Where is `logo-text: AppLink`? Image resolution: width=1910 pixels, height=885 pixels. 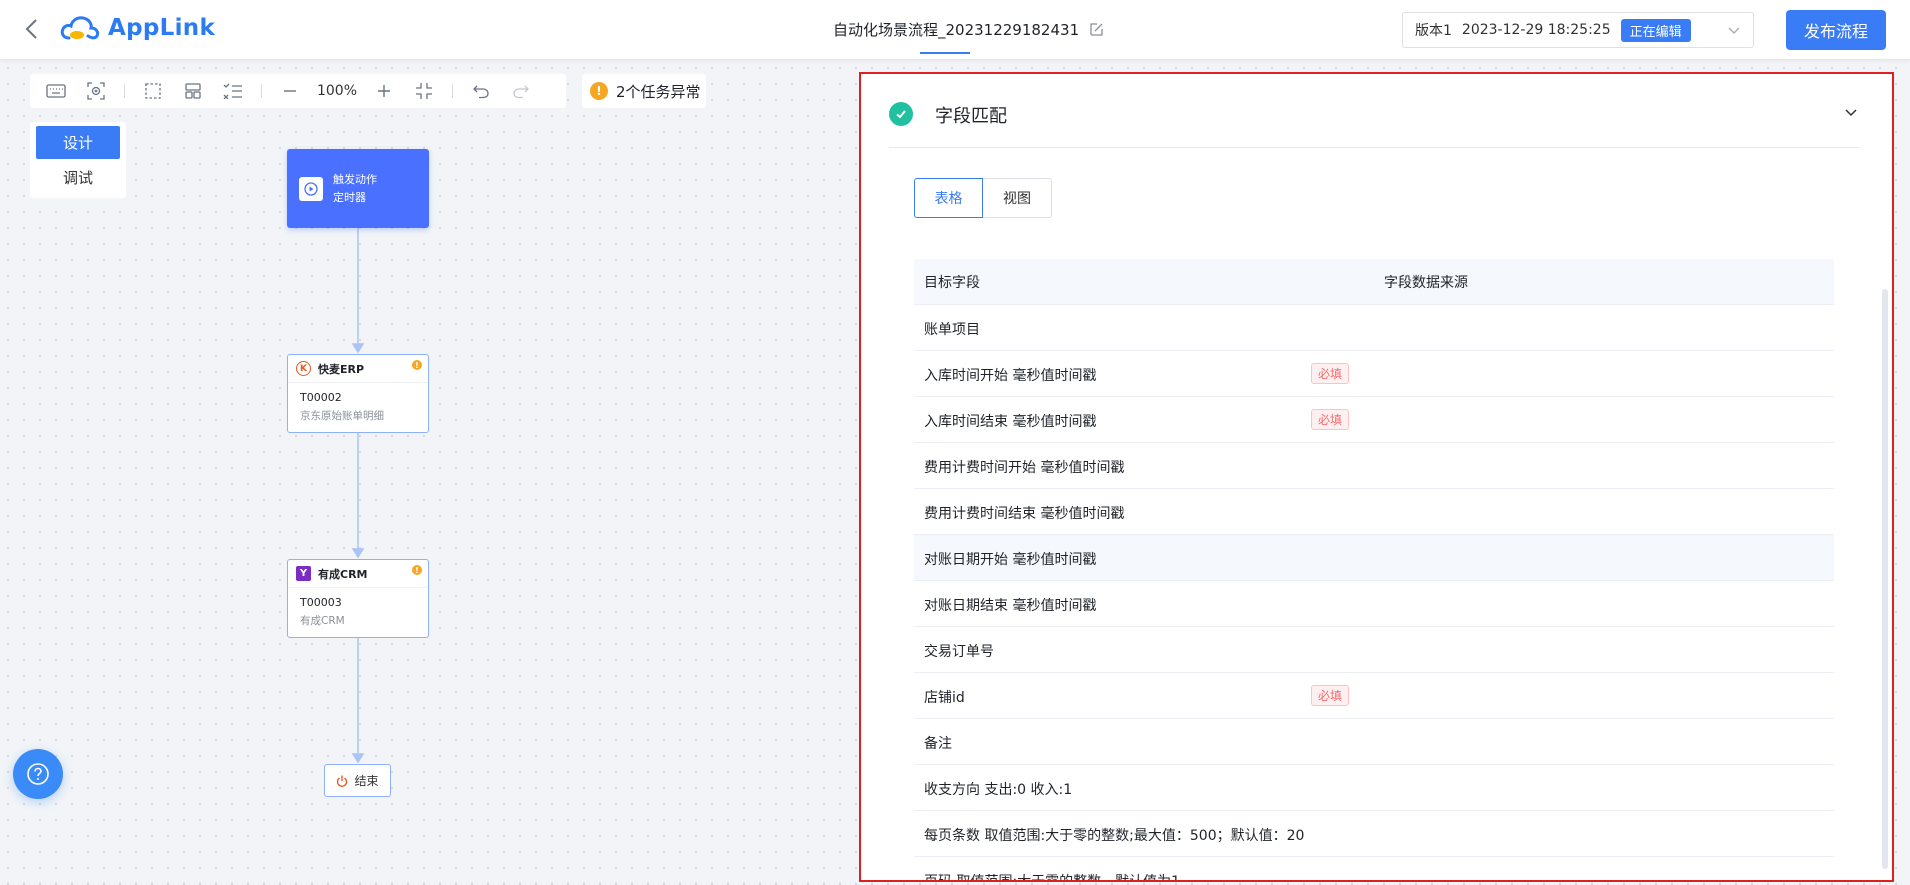 logo-text: AppLink is located at coordinates (162, 28).